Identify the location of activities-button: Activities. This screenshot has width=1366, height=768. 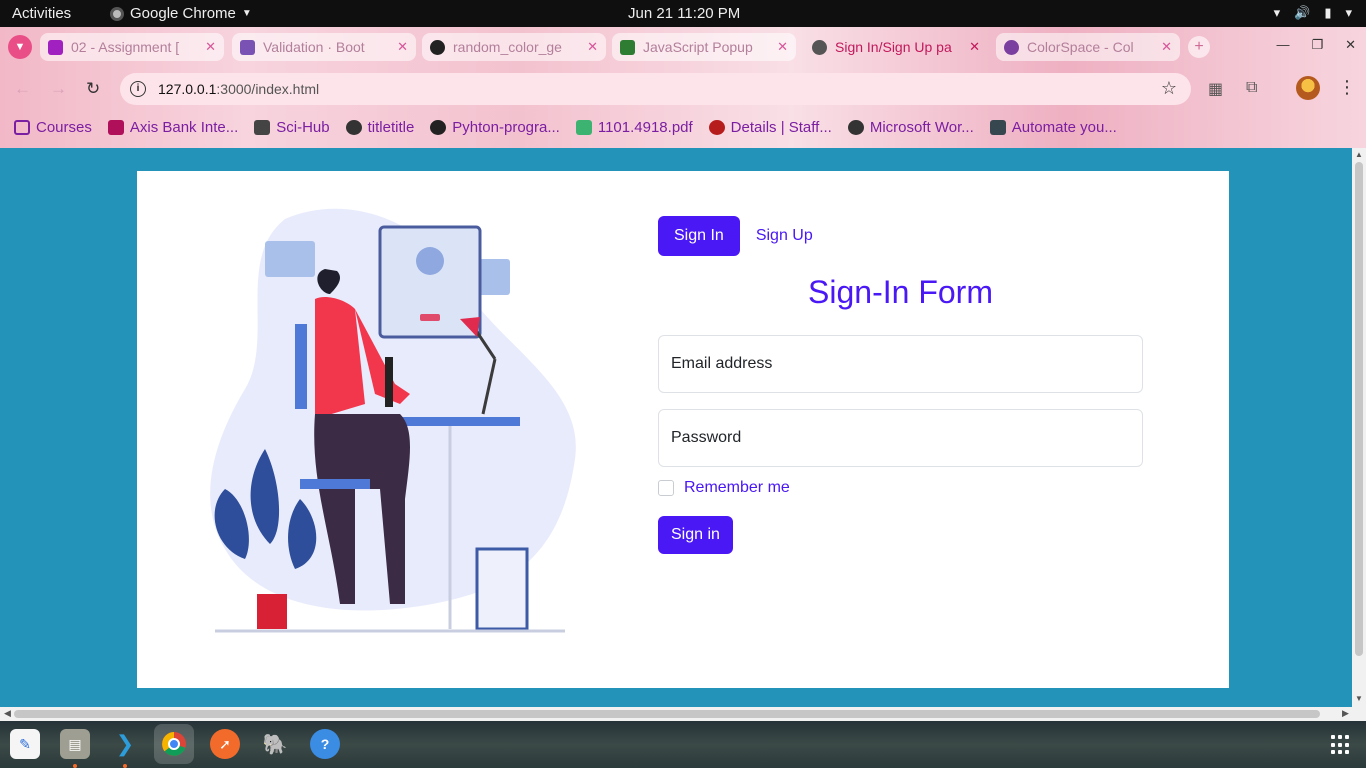
(41, 13).